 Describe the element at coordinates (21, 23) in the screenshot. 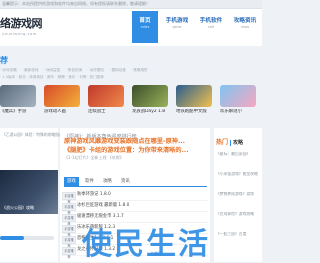

I see `logo-name: 络游戏网` at that location.